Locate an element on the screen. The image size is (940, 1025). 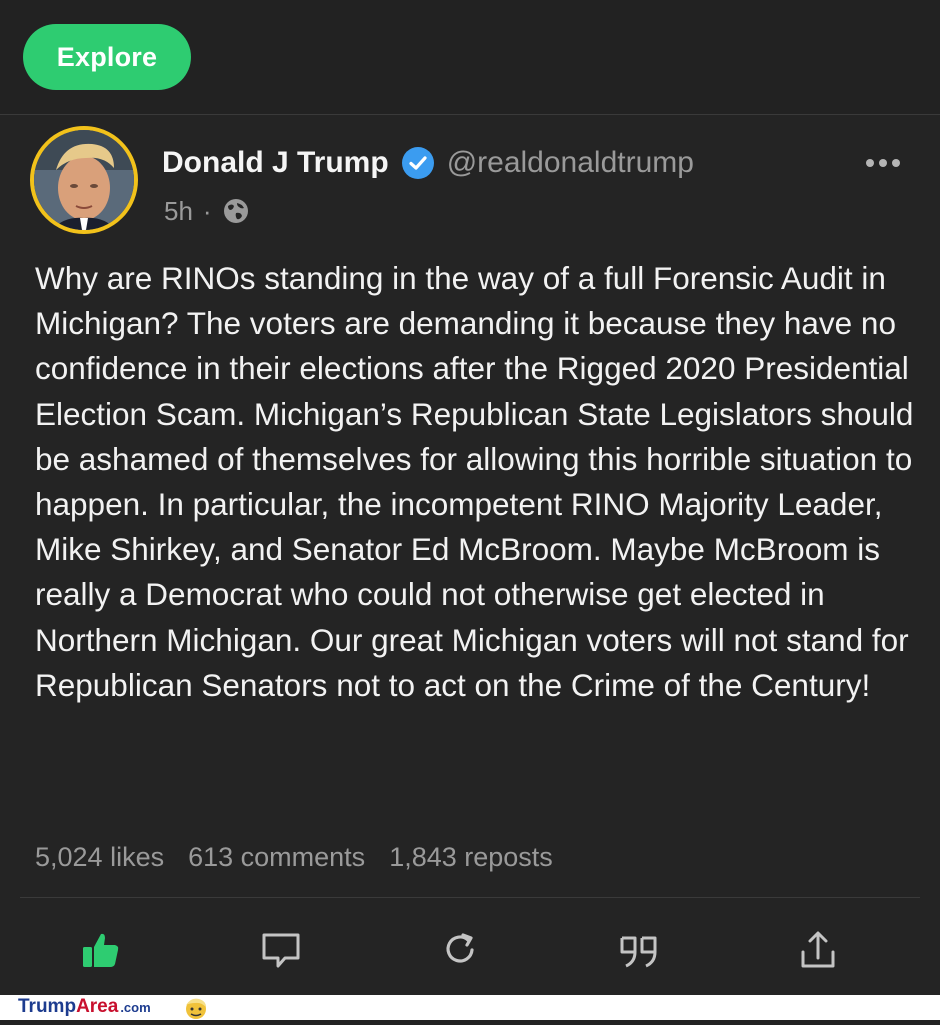
explore-button: Explore is located at coordinates (107, 57).